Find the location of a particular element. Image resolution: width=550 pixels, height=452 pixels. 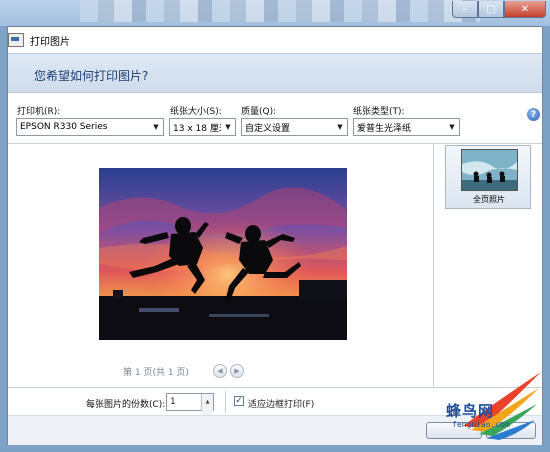

fit-frame-checkbox: ✓ is located at coordinates (239, 401).